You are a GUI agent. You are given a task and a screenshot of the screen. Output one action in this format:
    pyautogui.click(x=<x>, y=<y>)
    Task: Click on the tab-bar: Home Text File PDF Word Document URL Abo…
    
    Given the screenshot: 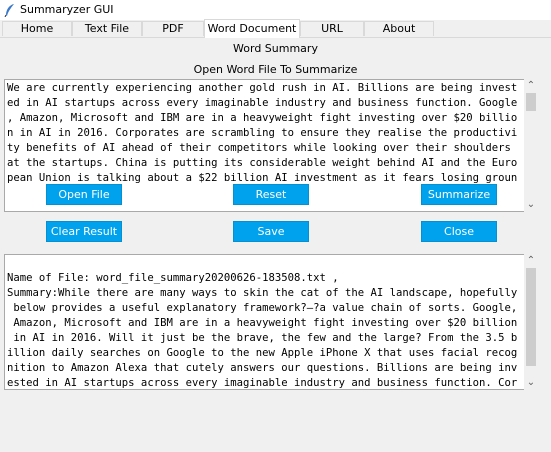 What is the action you would take?
    pyautogui.click(x=275, y=28)
    